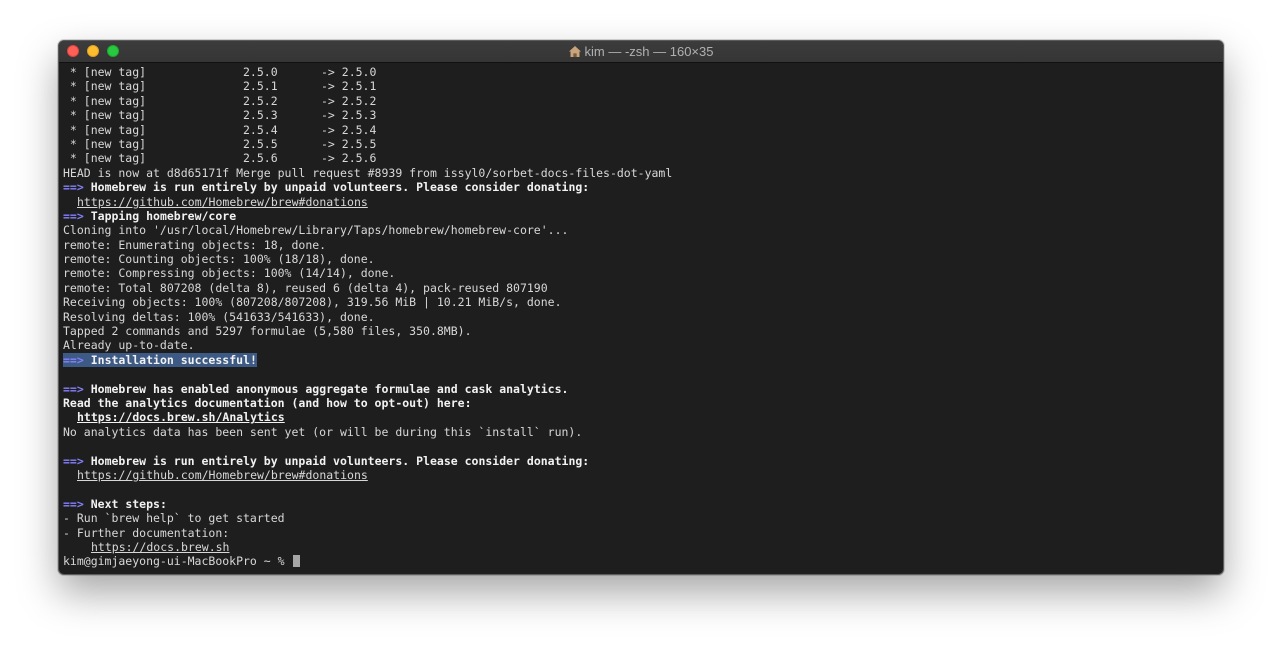  What do you see at coordinates (177, 561) in the screenshot?
I see `shell-prompt: kim@gimjaeyong-ui-MacBookPro ~ %` at bounding box center [177, 561].